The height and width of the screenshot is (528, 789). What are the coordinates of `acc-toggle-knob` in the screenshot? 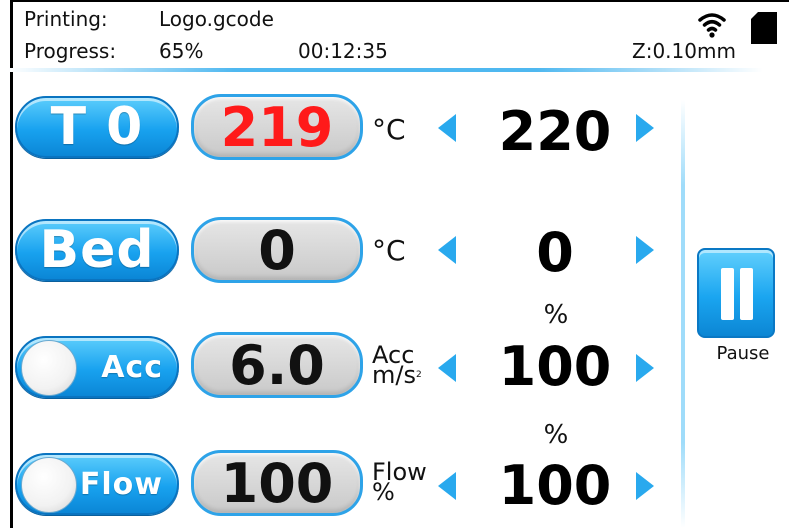 It's located at (49, 368).